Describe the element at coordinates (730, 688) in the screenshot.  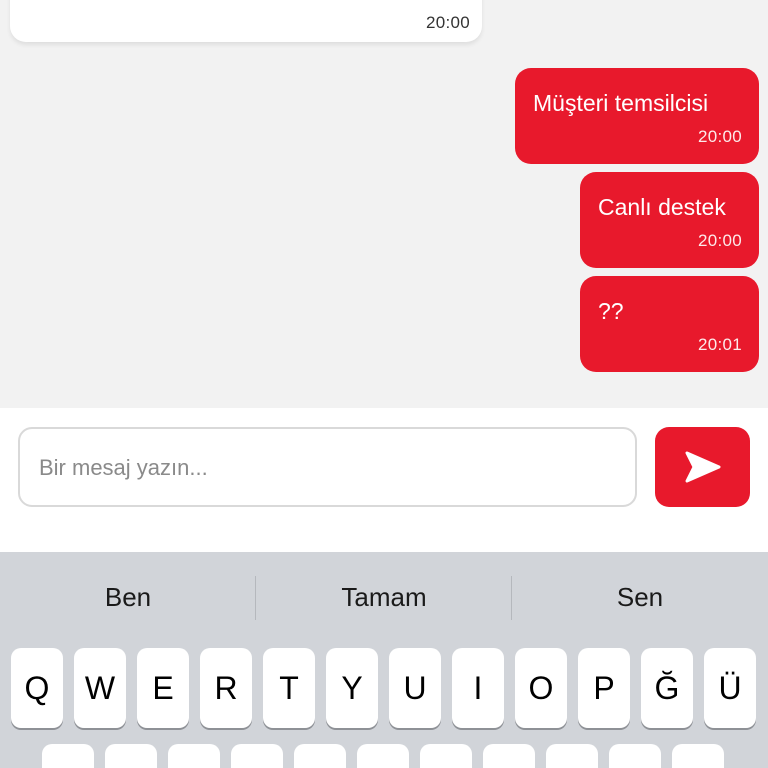
I see `key-u-umlaut: Ü` at that location.